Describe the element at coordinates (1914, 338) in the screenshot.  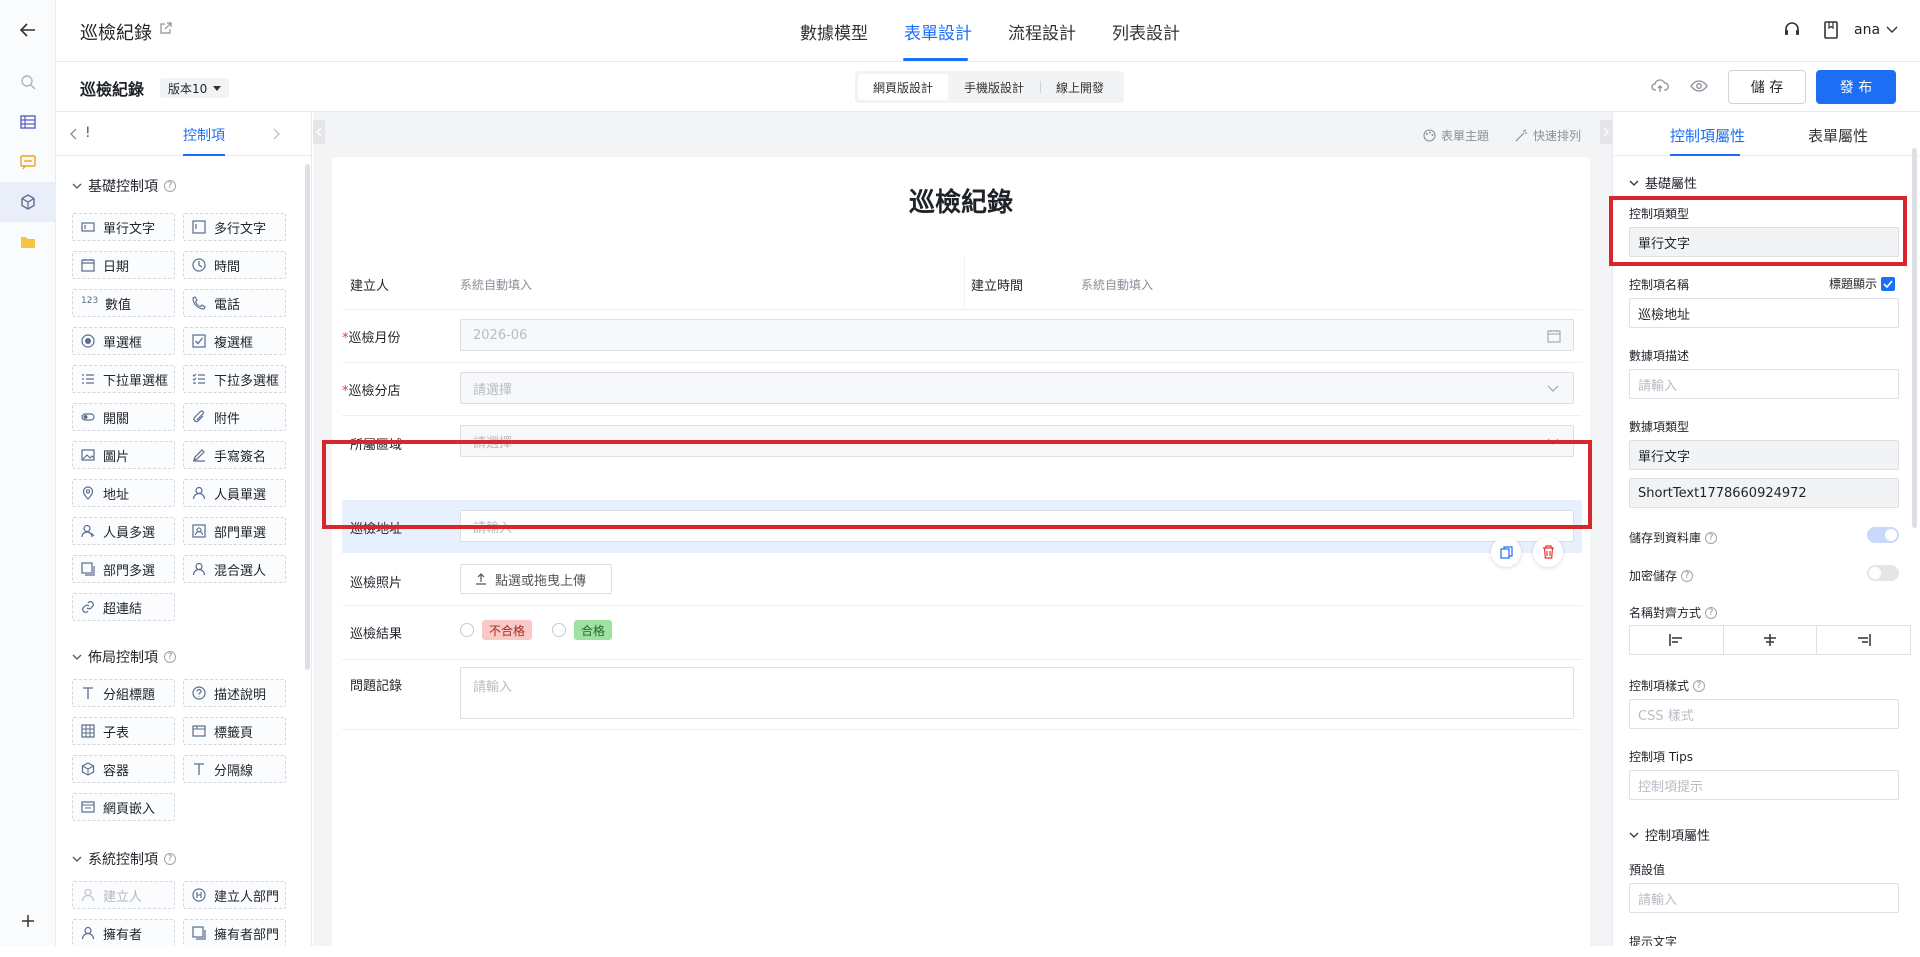
I see `right-panel-scrollbar` at that location.